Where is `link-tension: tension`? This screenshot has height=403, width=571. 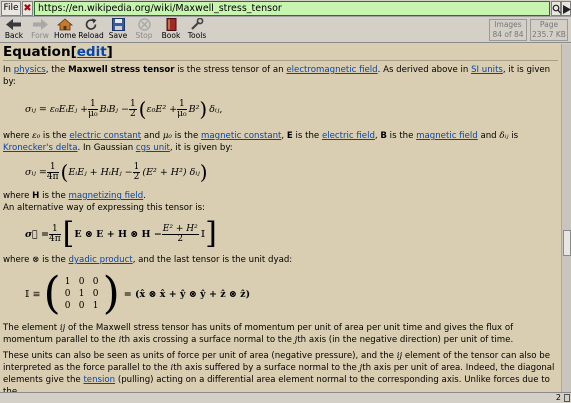 link-tension: tension is located at coordinates (99, 380).